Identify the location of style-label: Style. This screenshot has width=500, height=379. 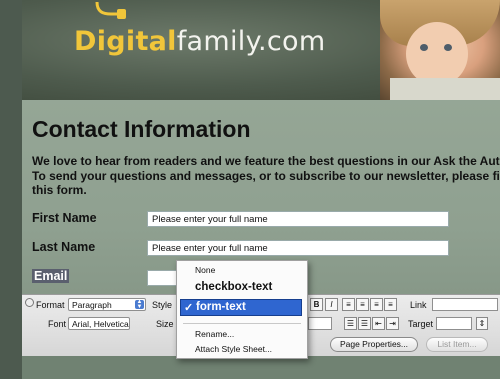
(162, 305).